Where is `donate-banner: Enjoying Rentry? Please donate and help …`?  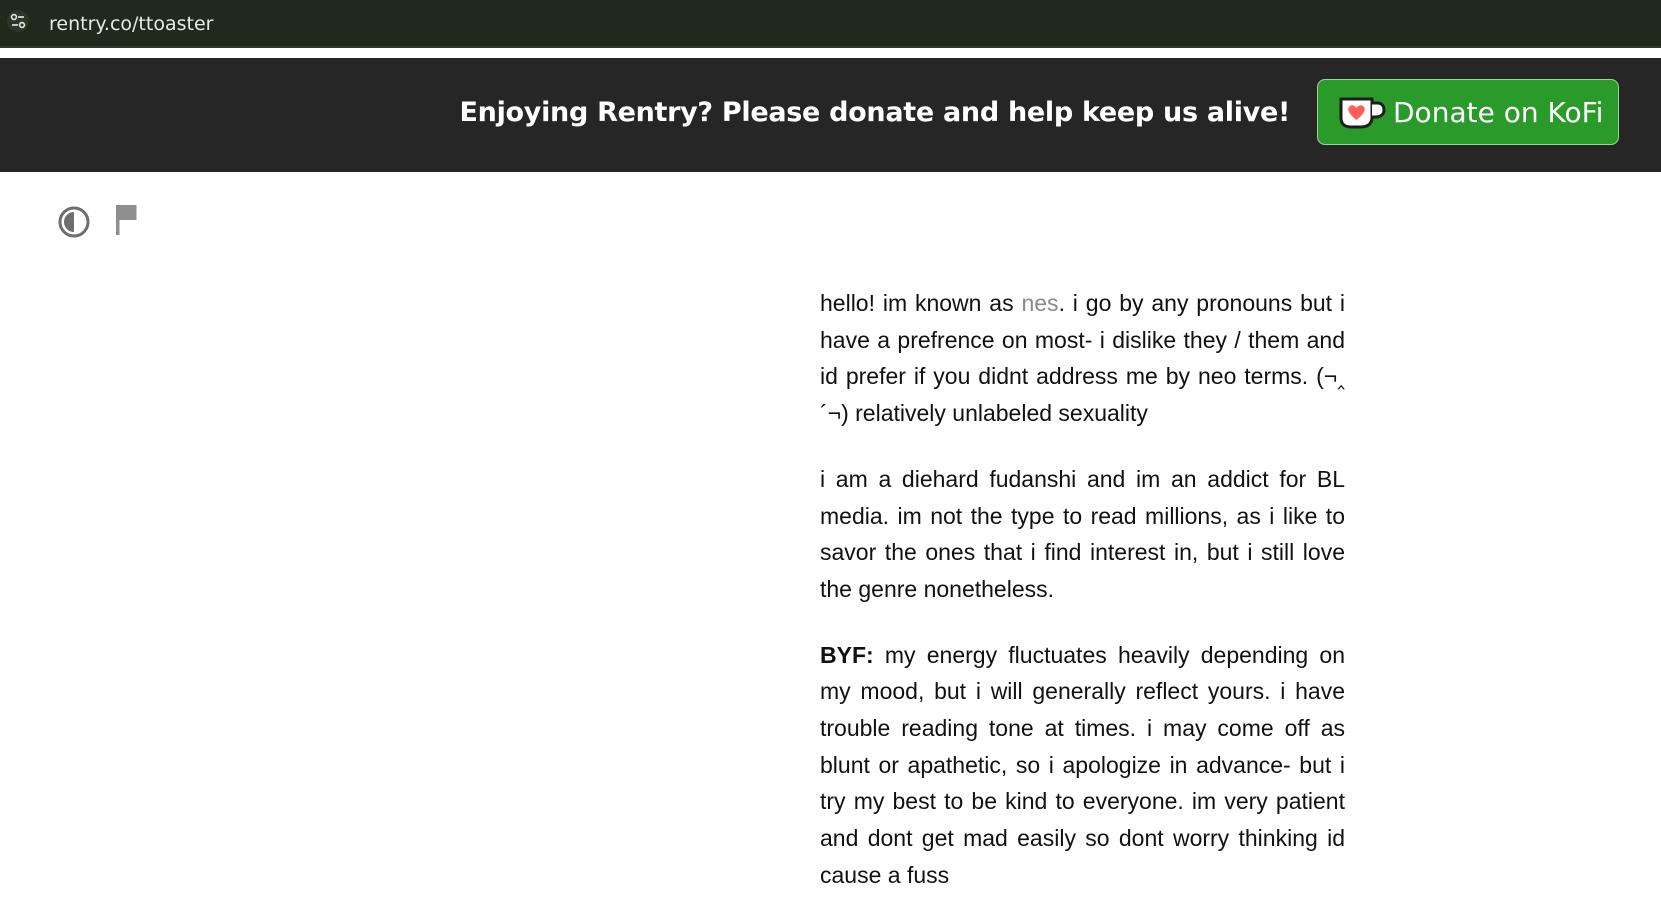 donate-banner: Enjoying Rentry? Please donate and help … is located at coordinates (830, 115).